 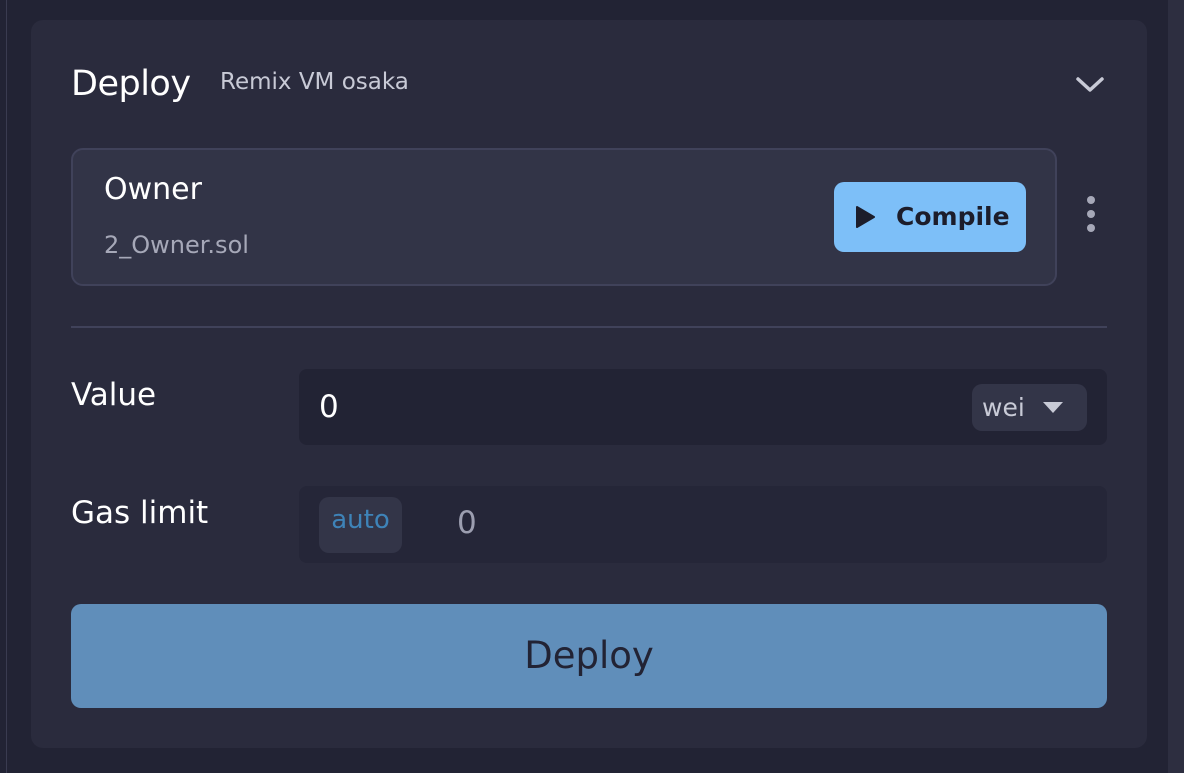 What do you see at coordinates (1090, 84) in the screenshot?
I see `chevron-down-icon` at bounding box center [1090, 84].